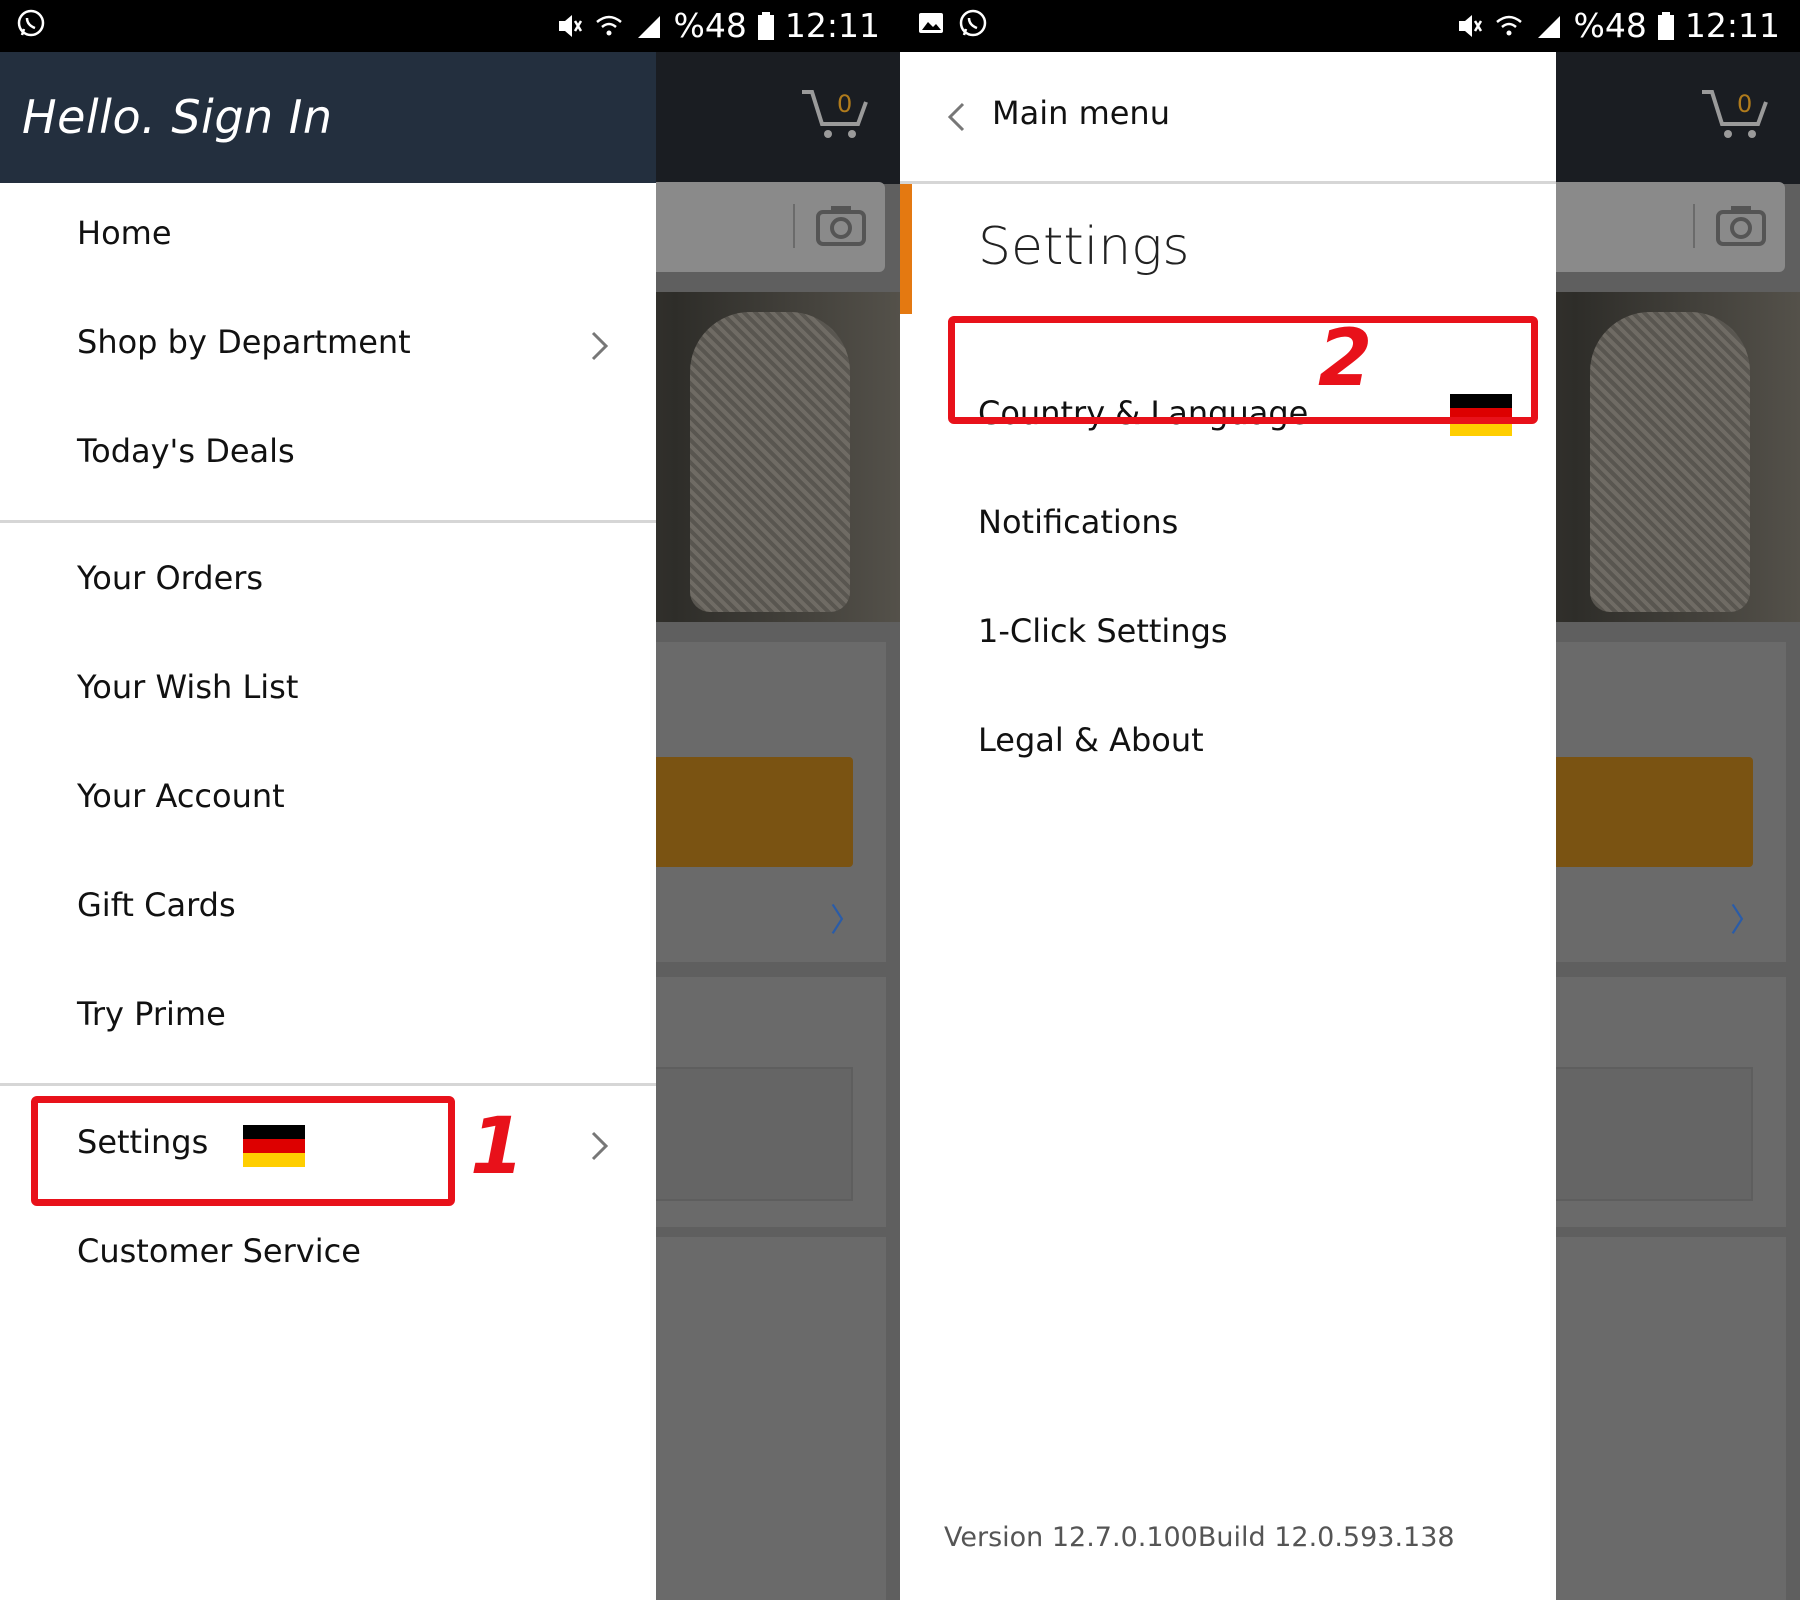  I want to click on menu-item-your-orders: Your Orders, so click(328, 581).